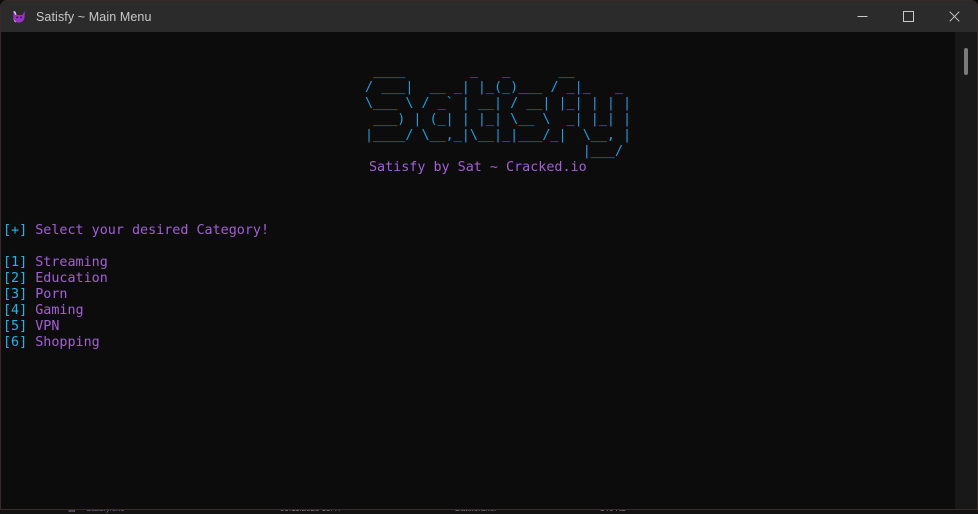  What do you see at coordinates (478, 295) in the screenshot?
I see `menu-item-porn: [3] Porn` at bounding box center [478, 295].